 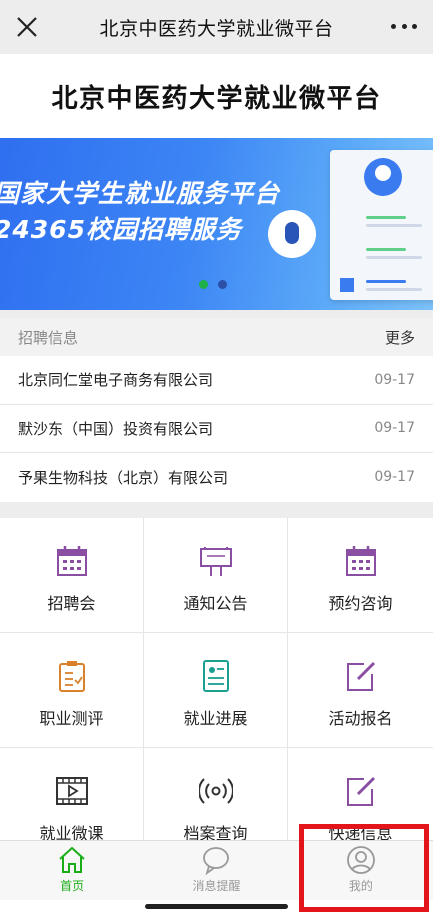 I want to click on grid-item-label: 通知公告, so click(x=215, y=603).